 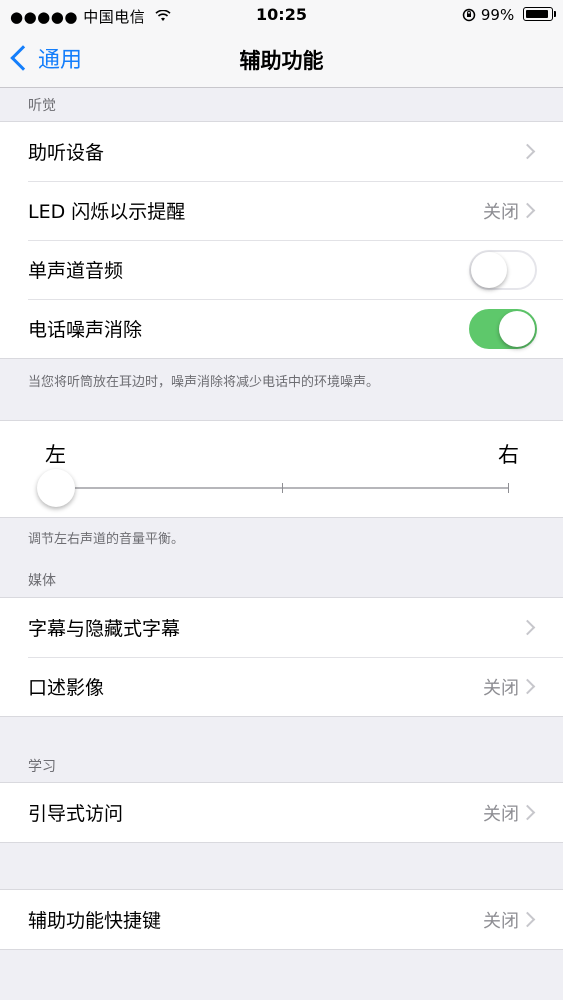 I want to click on shortcut-group: 辅助功能快捷键 关闭, so click(x=281, y=919).